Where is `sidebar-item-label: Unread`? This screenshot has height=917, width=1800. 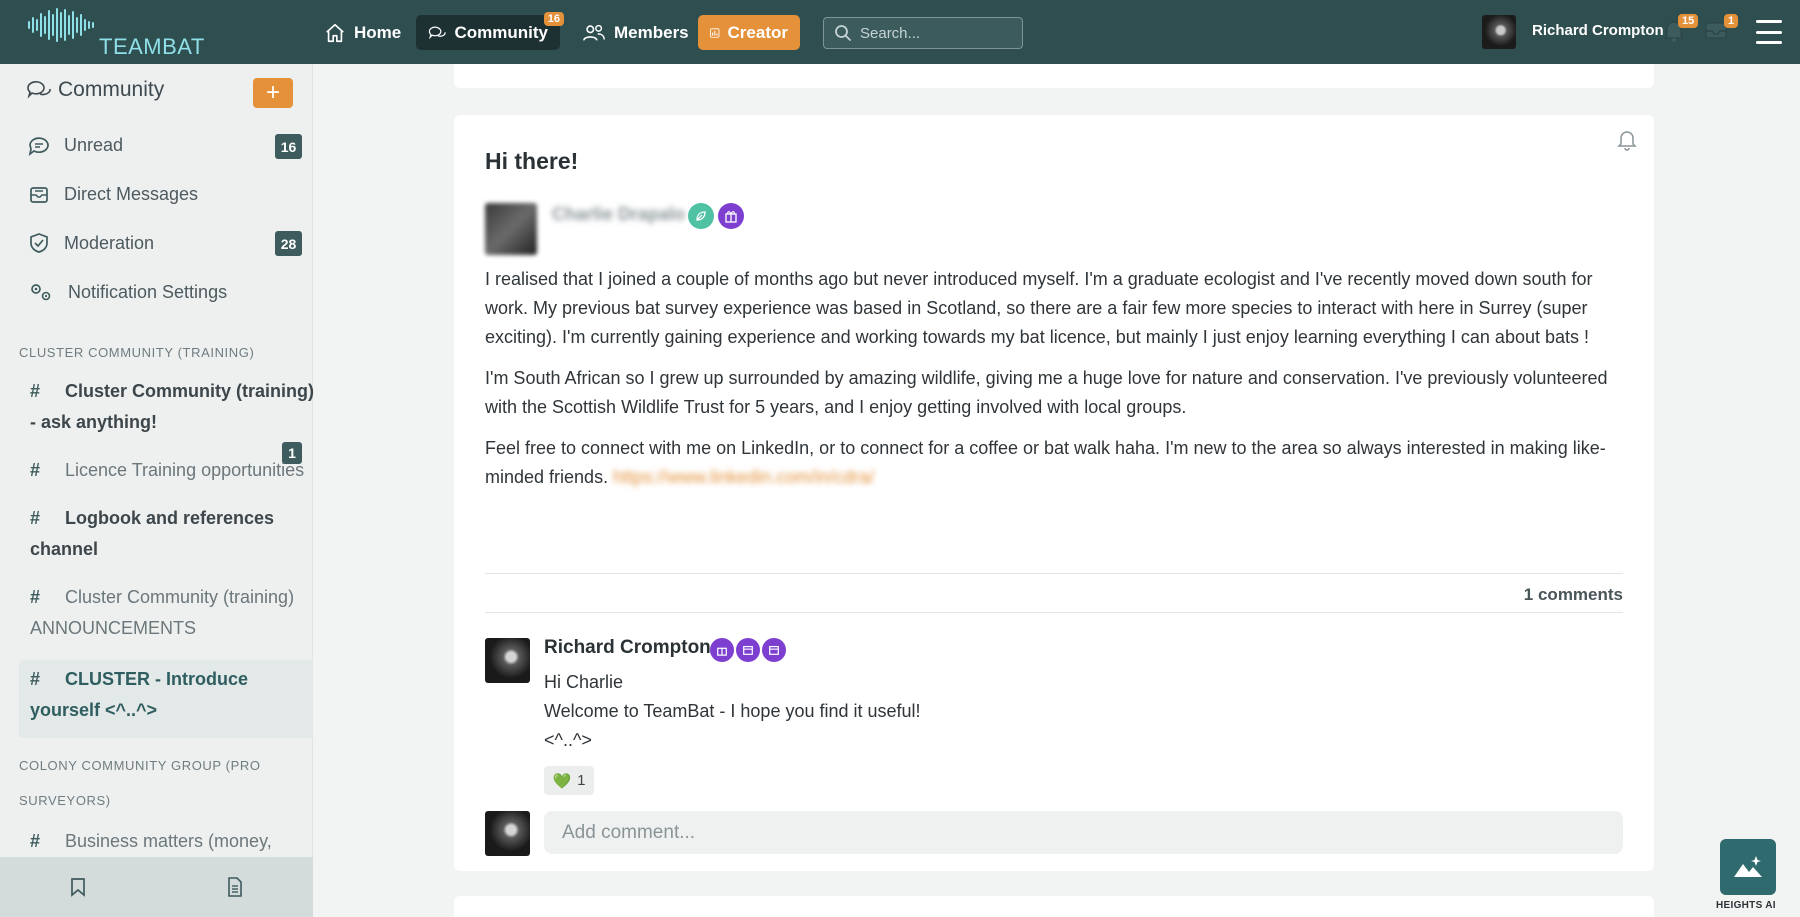
sidebar-item-label: Unread is located at coordinates (94, 145).